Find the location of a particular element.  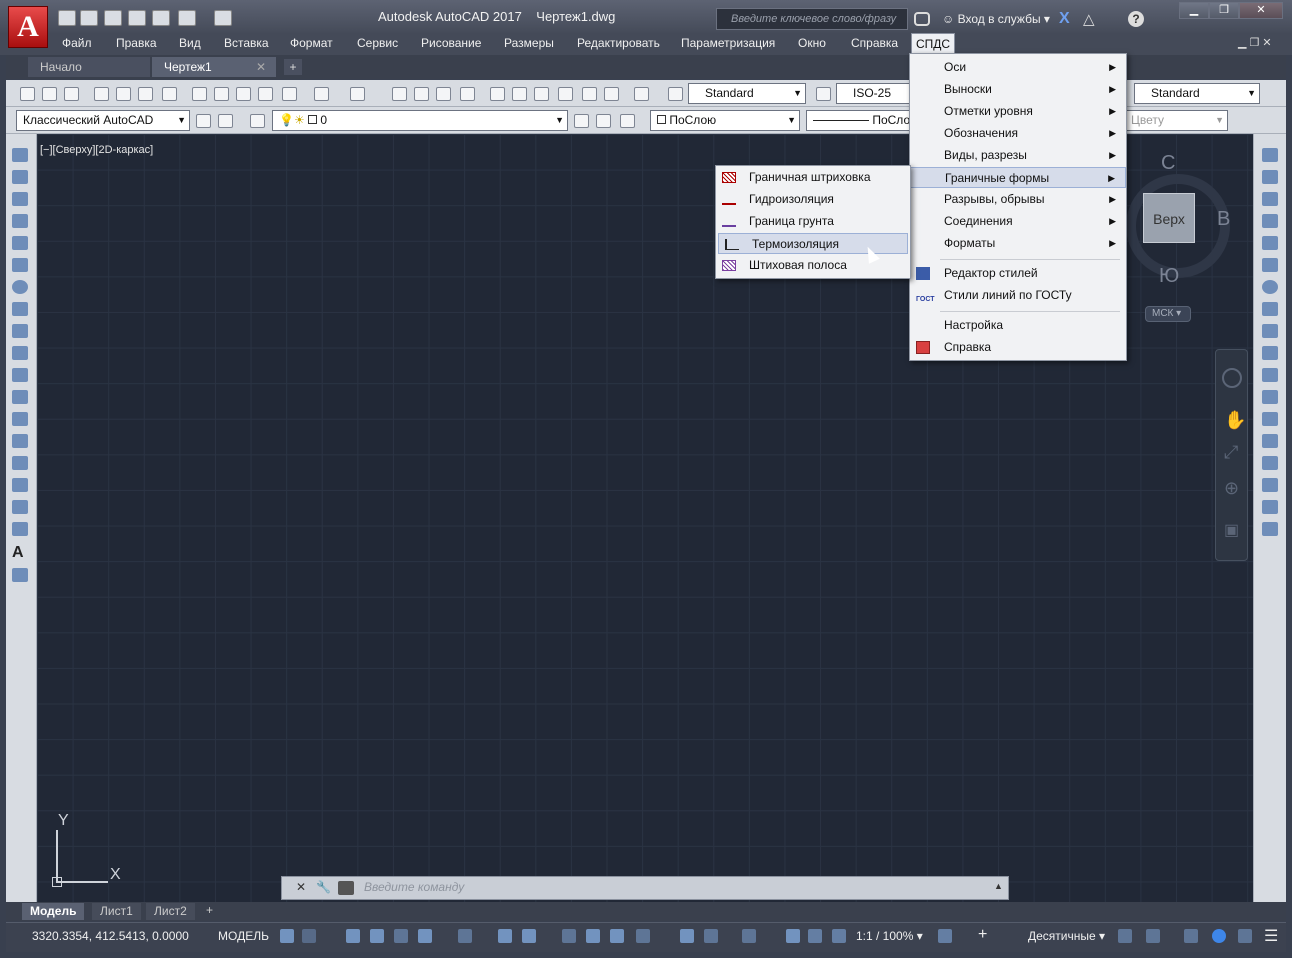

stretch-icon is located at coordinates (1270, 331).